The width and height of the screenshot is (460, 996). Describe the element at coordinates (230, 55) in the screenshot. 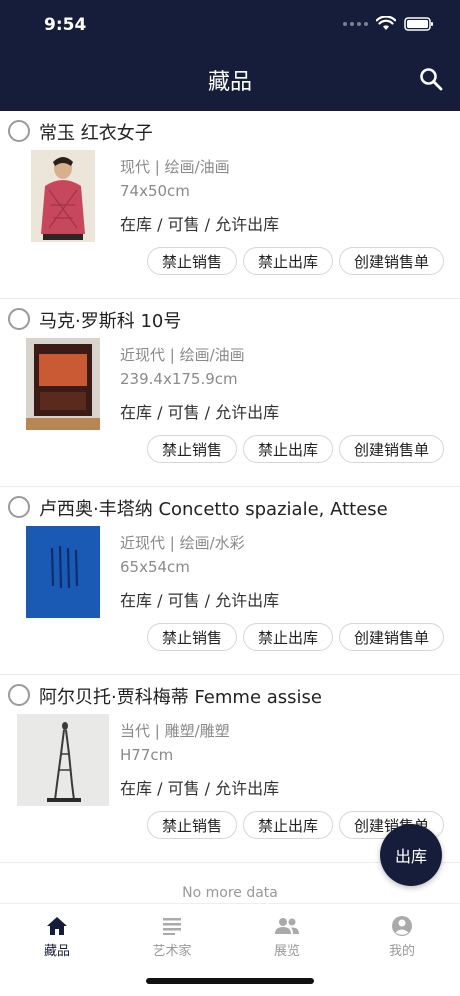

I see `app-header: 9:54 藏品` at that location.